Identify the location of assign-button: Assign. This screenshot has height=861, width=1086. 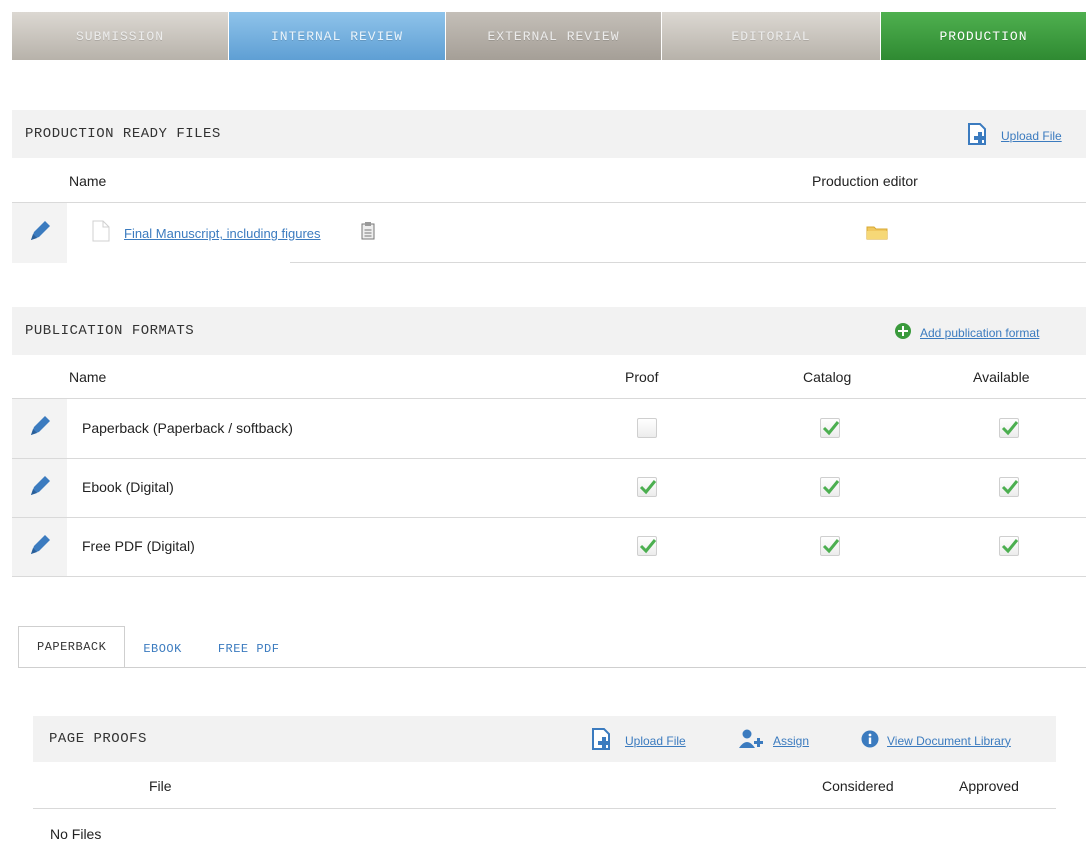
(774, 740).